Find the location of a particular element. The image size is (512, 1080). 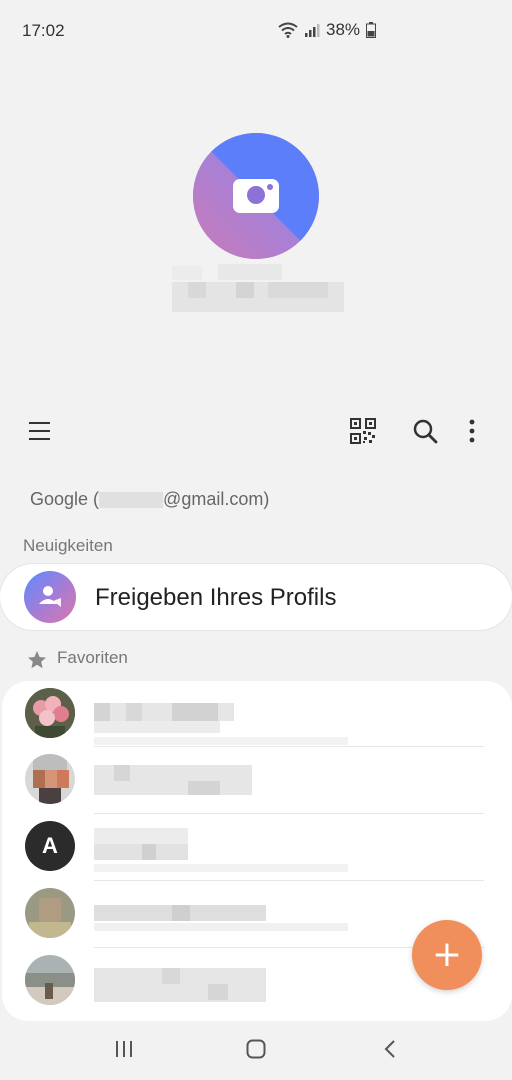

add-contact-button: + is located at coordinates (447, 955).